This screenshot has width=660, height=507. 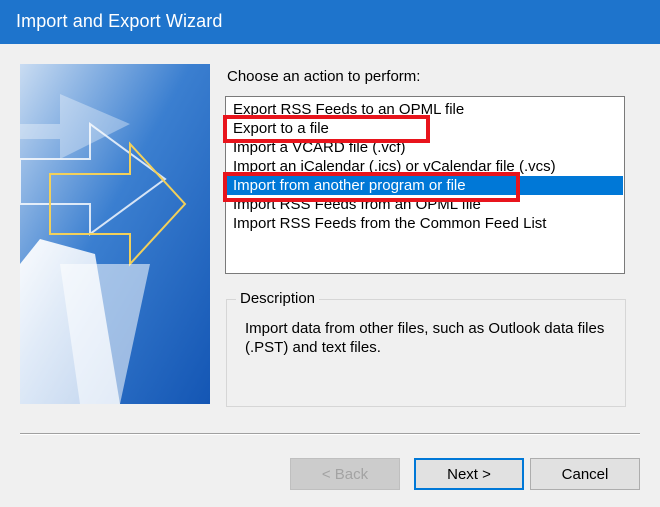 I want to click on action-export-to-file: Export to a file, so click(x=425, y=128).